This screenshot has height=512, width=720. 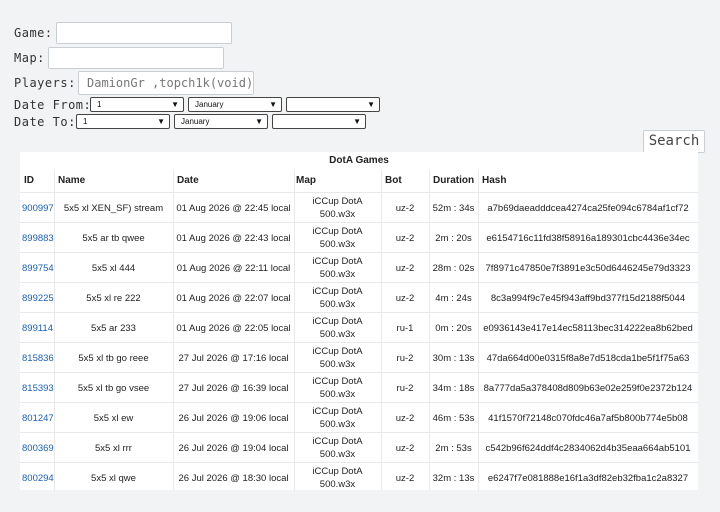 I want to click on game-id-link: 815836, so click(x=38, y=358).